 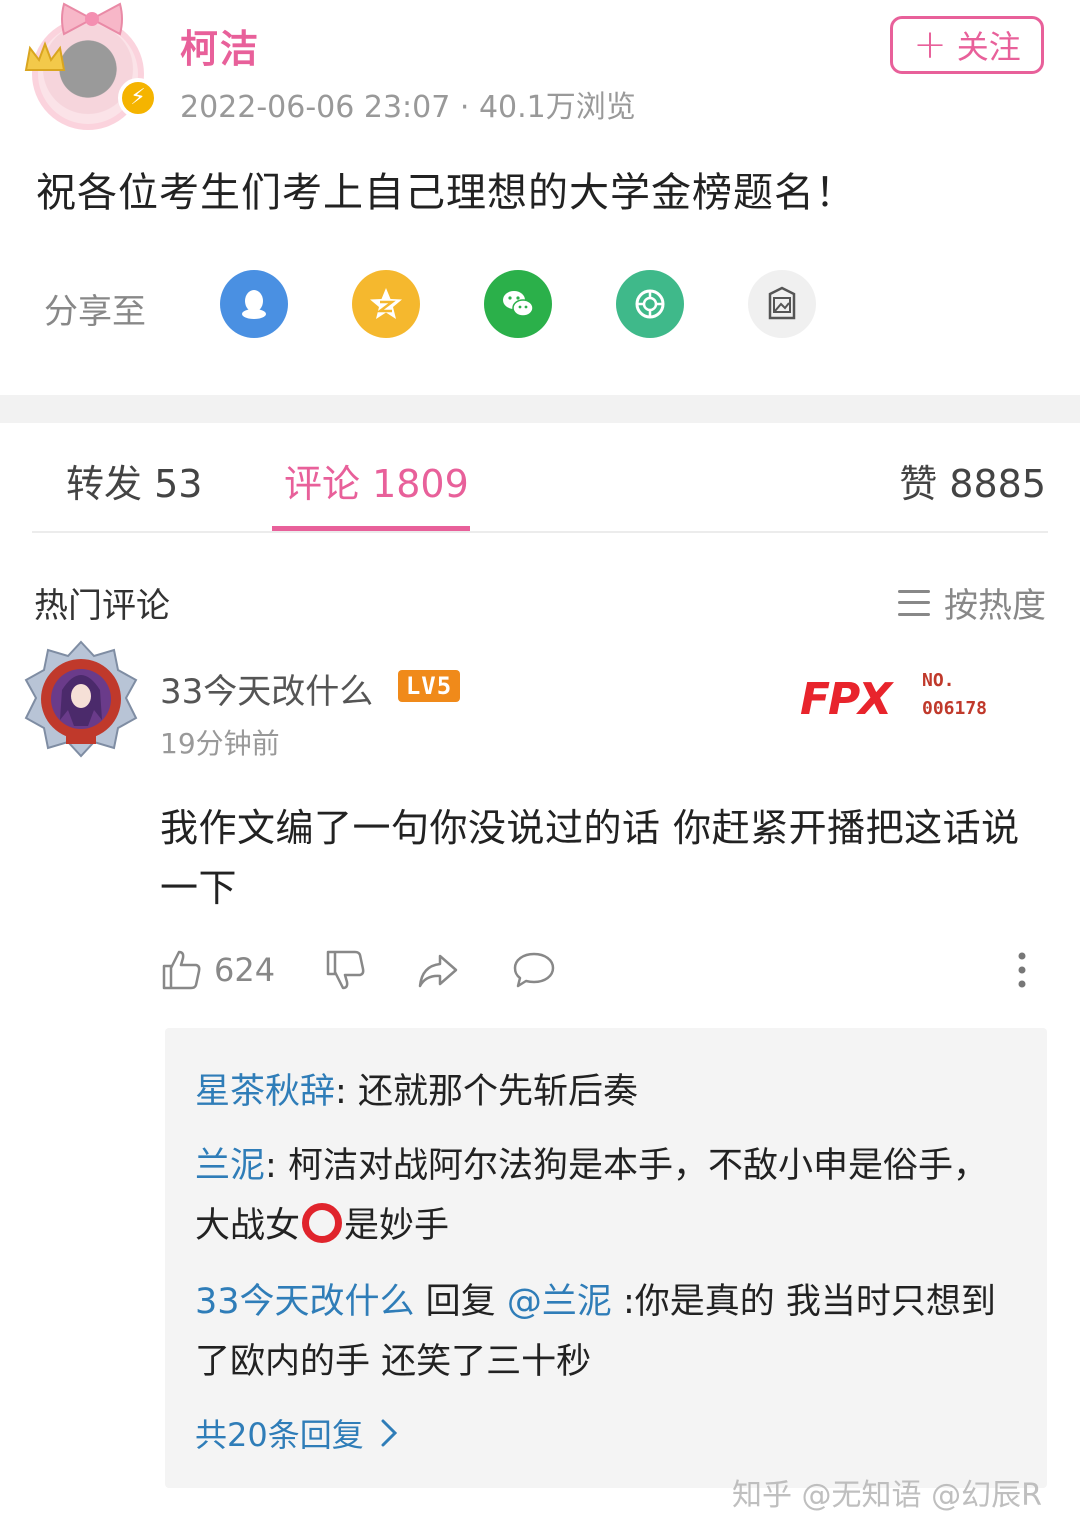 What do you see at coordinates (408, 107) in the screenshot?
I see `post-meta: 2022-06-06 23:07 · 40.1万浏览` at bounding box center [408, 107].